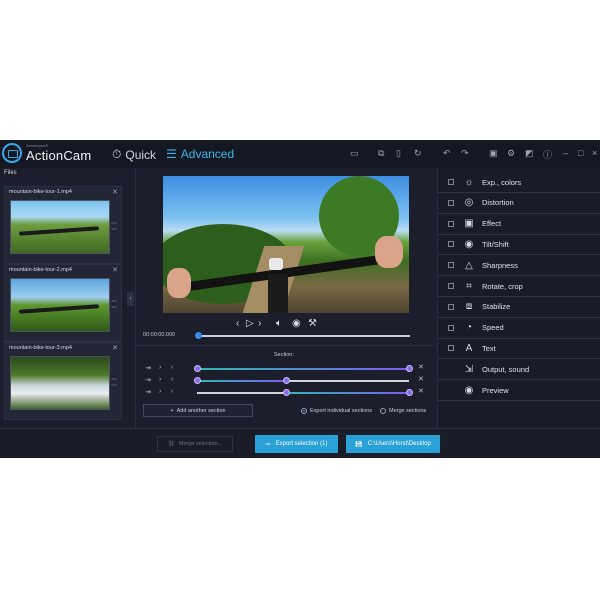  Describe the element at coordinates (40, 270) in the screenshot. I see `file-name: mountain-bike-tour-2.mp4` at that location.